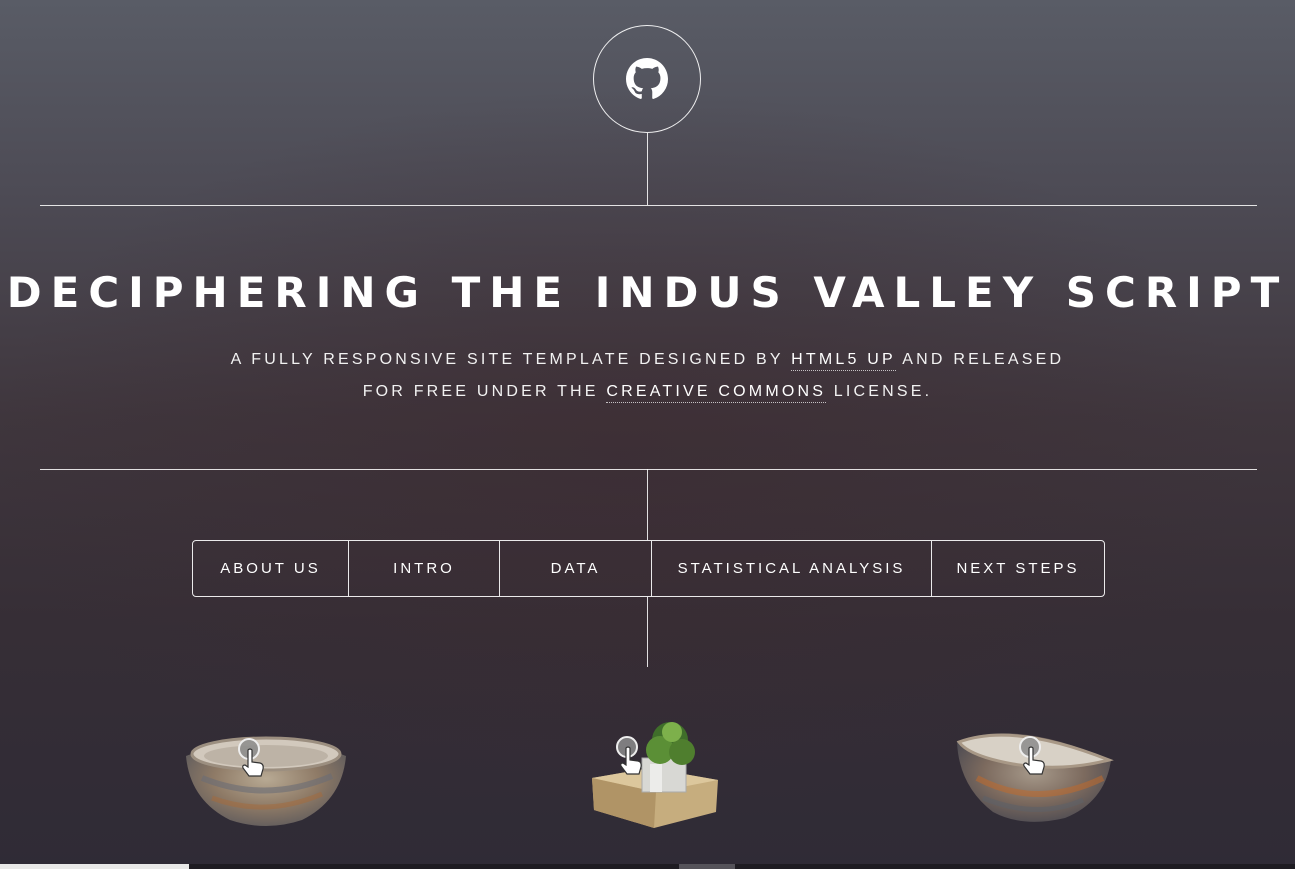 The image size is (1295, 869). I want to click on html5up-link: HTML5 UP, so click(843, 361).